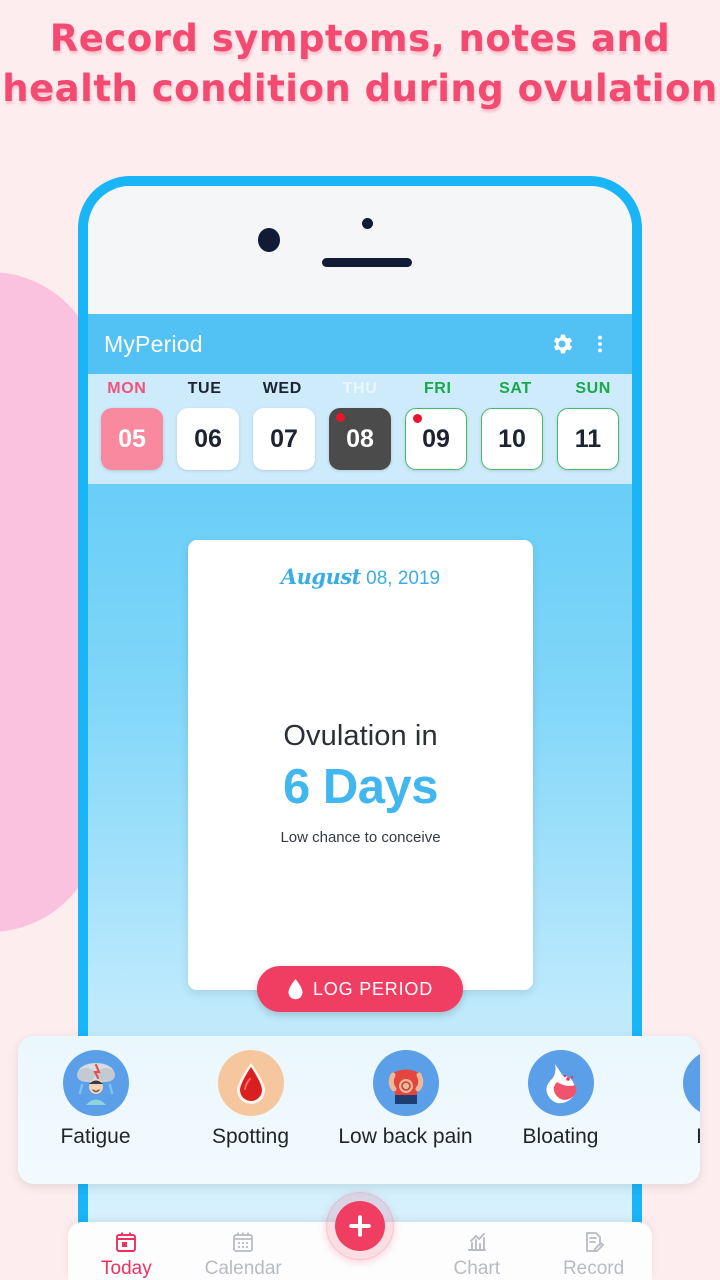 This screenshot has width=720, height=1280. What do you see at coordinates (600, 344) in the screenshot?
I see `overflow-menu-icon` at bounding box center [600, 344].